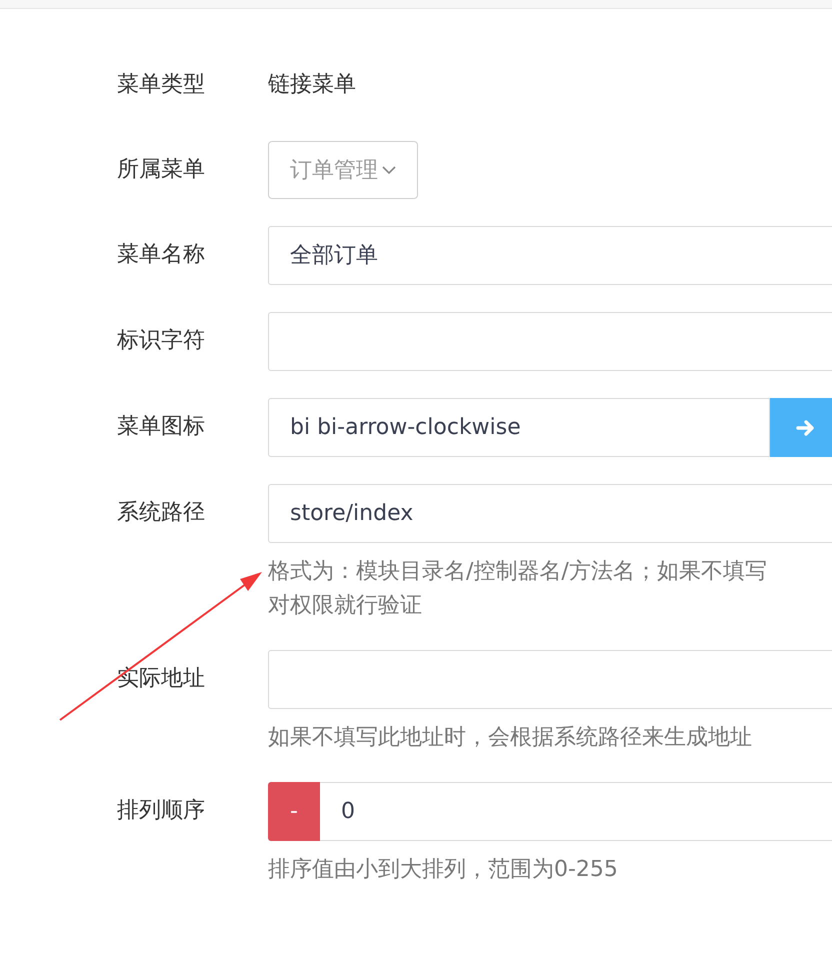 This screenshot has height=964, width=832. What do you see at coordinates (161, 170) in the screenshot?
I see `field-label: 所属菜单` at bounding box center [161, 170].